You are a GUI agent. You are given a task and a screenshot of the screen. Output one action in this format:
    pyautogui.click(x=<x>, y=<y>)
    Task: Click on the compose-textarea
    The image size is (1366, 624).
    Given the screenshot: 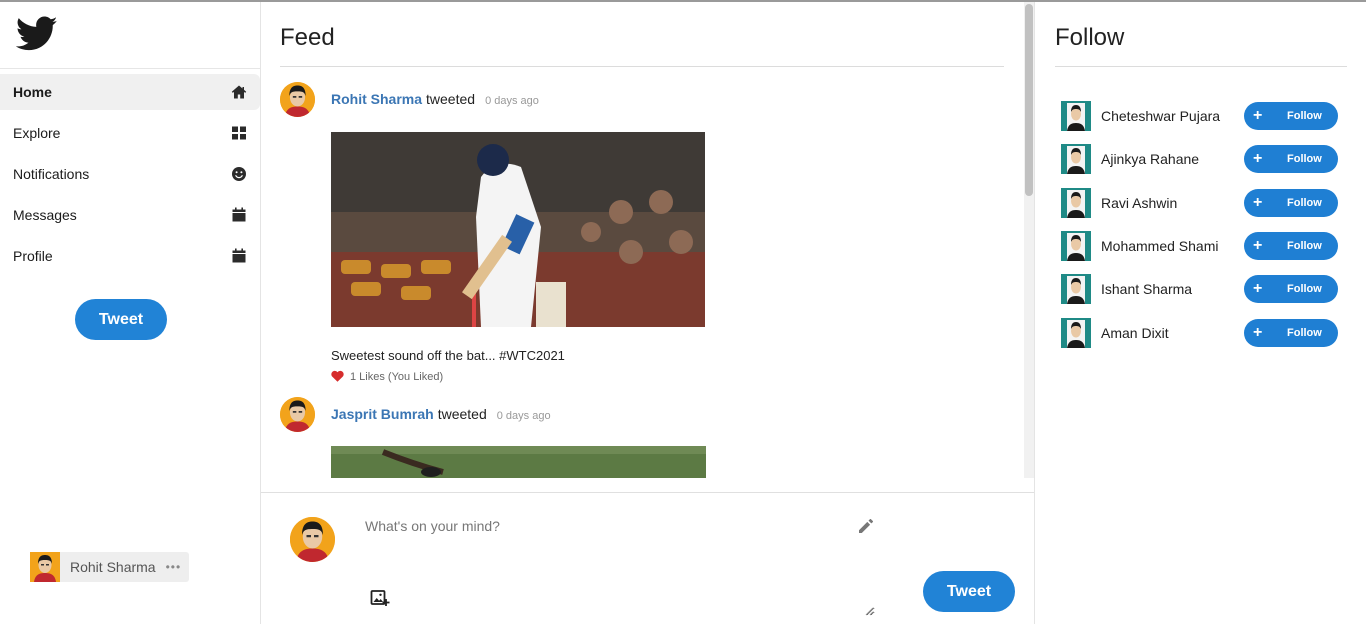 What is the action you would take?
    pyautogui.click(x=615, y=563)
    